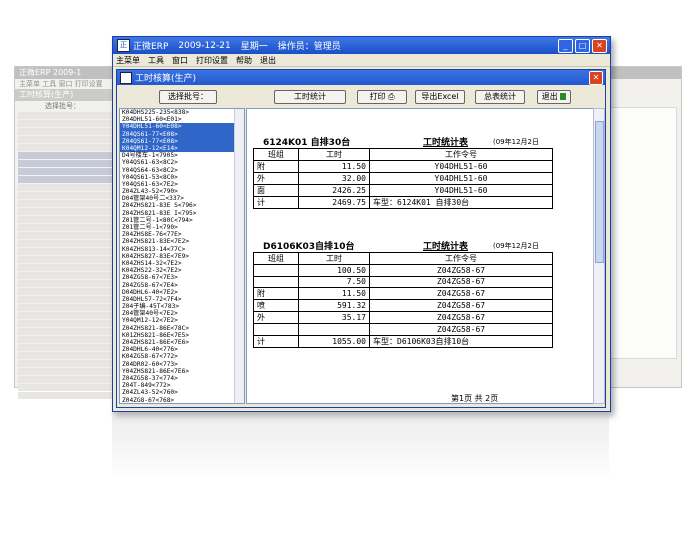 The height and width of the screenshot is (535, 700). What do you see at coordinates (403, 154) in the screenshot?
I see `report1-header-row: 班组 工时 工作令号` at bounding box center [403, 154].